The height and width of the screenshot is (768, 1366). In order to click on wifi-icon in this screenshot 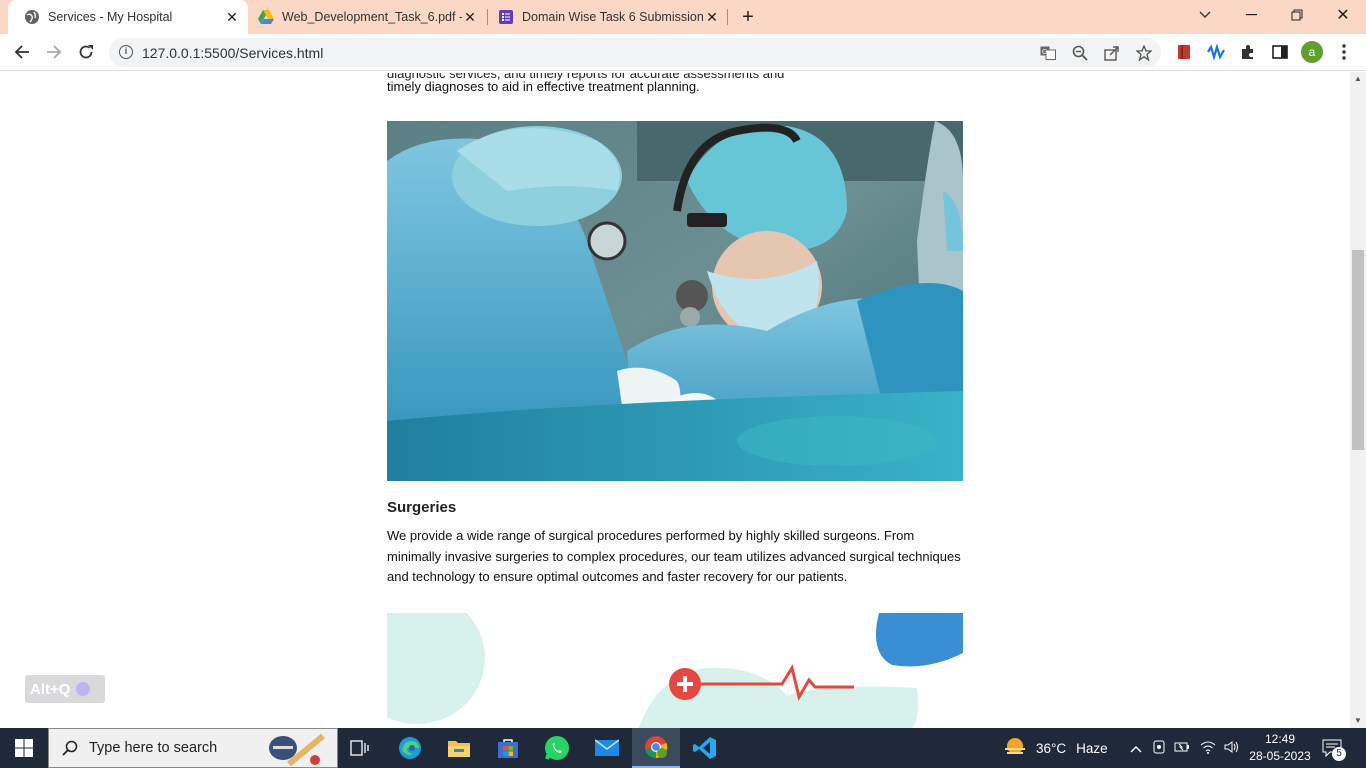, I will do `click(1208, 748)`.